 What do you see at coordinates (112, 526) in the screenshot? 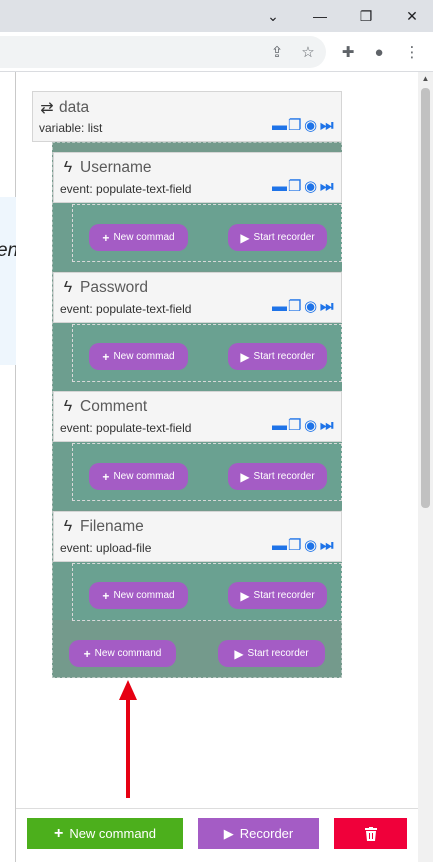
I see `child-title-text: Filename` at bounding box center [112, 526].